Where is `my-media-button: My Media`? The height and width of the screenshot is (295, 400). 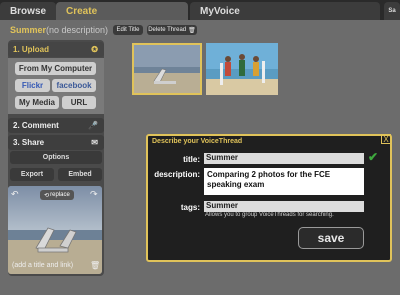 my-media-button: My Media is located at coordinates (37, 102).